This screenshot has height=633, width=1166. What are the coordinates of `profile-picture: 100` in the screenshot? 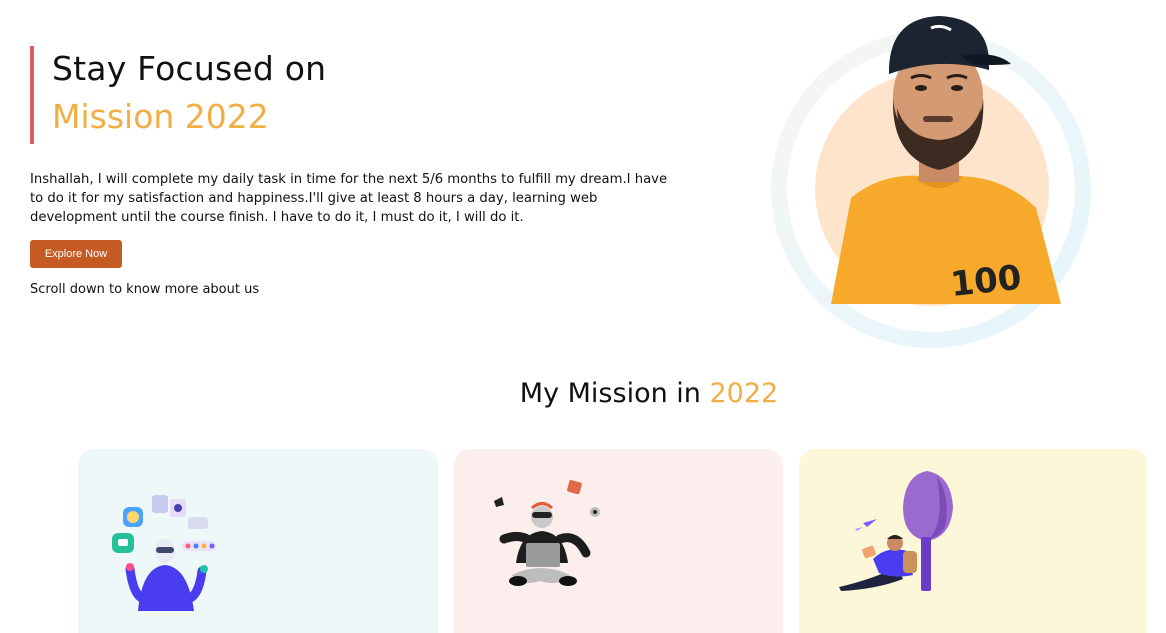 It's located at (931, 182).